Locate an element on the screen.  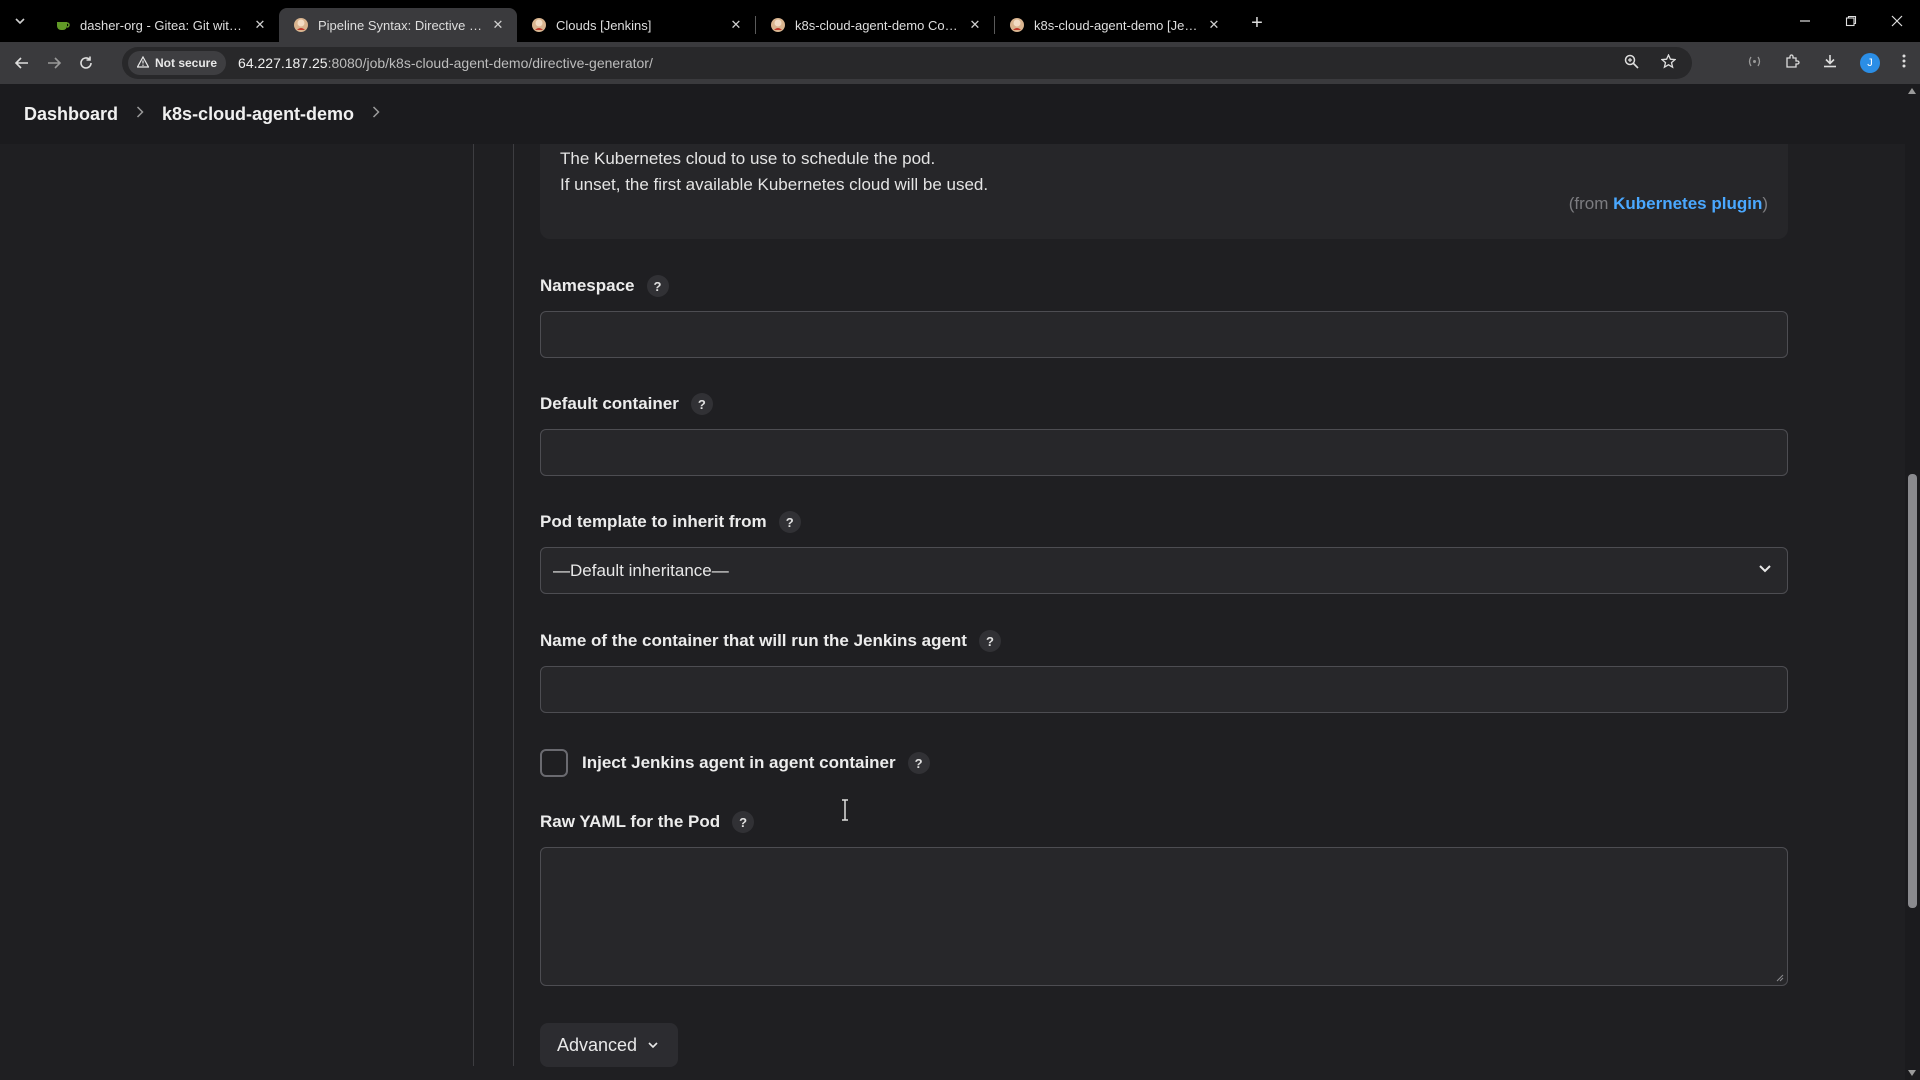
namespace-label-text: Namespace is located at coordinates (587, 285).